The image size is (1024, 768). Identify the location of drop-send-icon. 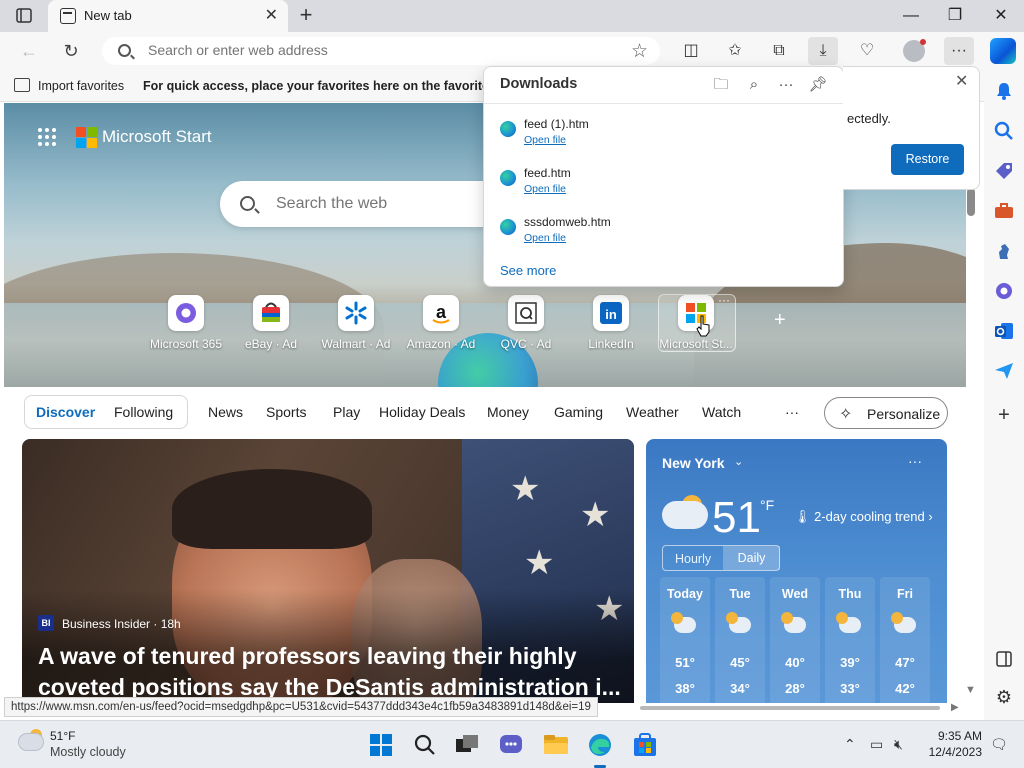
(1004, 371).